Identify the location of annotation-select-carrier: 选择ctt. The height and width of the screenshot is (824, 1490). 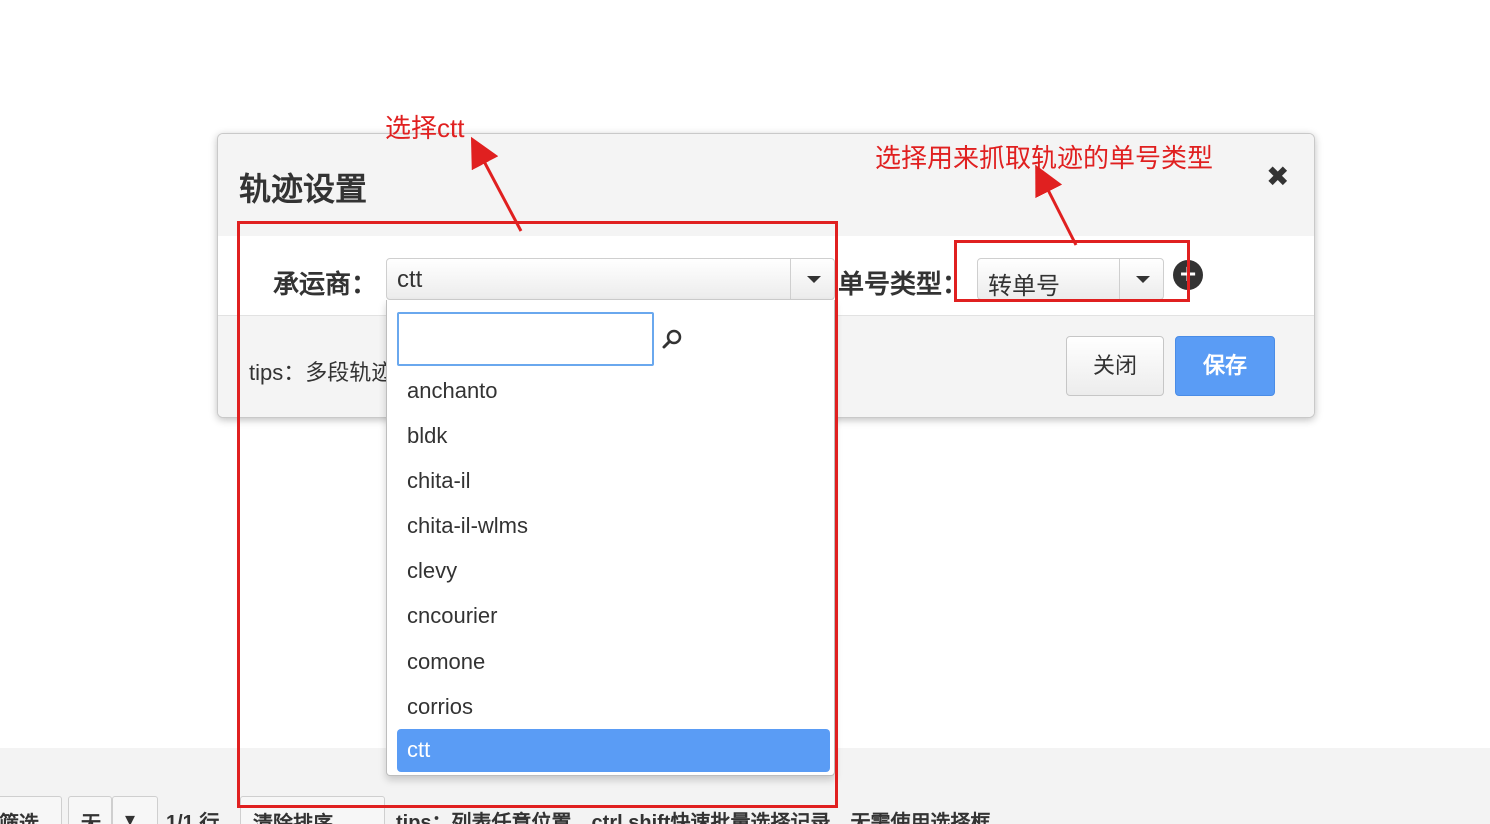
(425, 128).